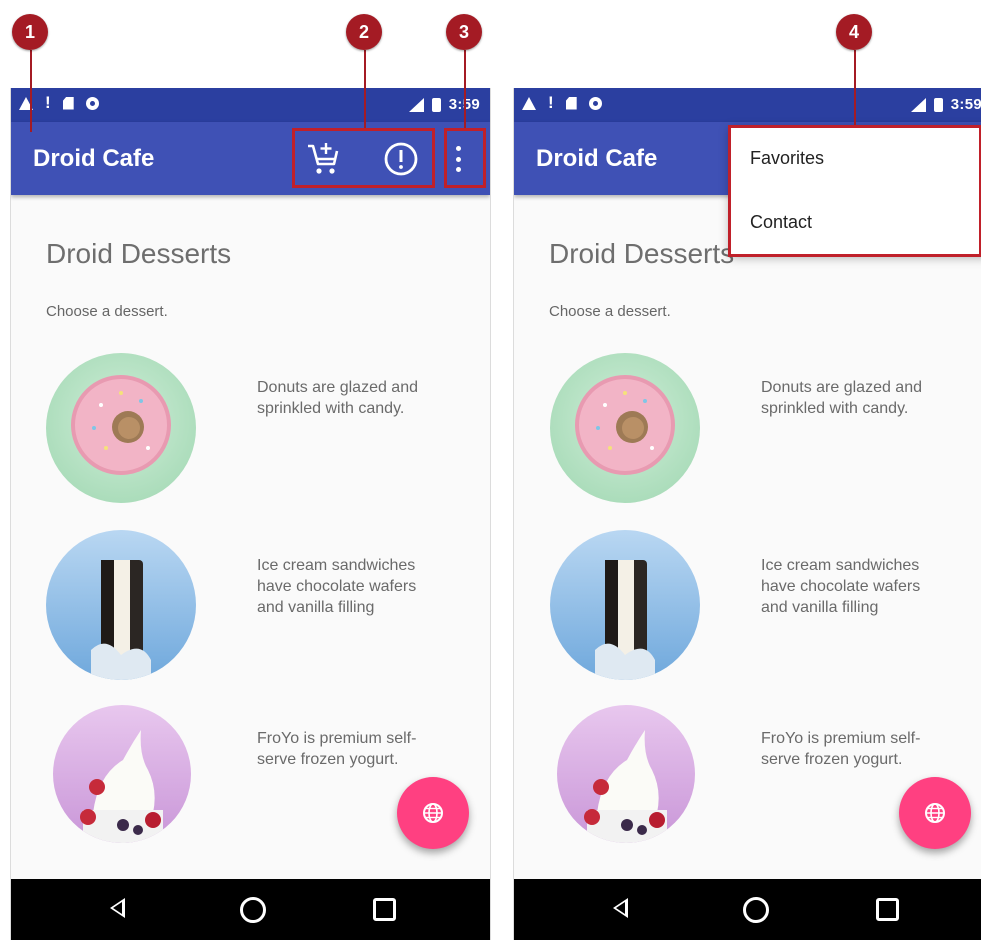 This screenshot has width=981, height=940. Describe the element at coordinates (464, 32) in the screenshot. I see `callout-badge-3: 3` at that location.